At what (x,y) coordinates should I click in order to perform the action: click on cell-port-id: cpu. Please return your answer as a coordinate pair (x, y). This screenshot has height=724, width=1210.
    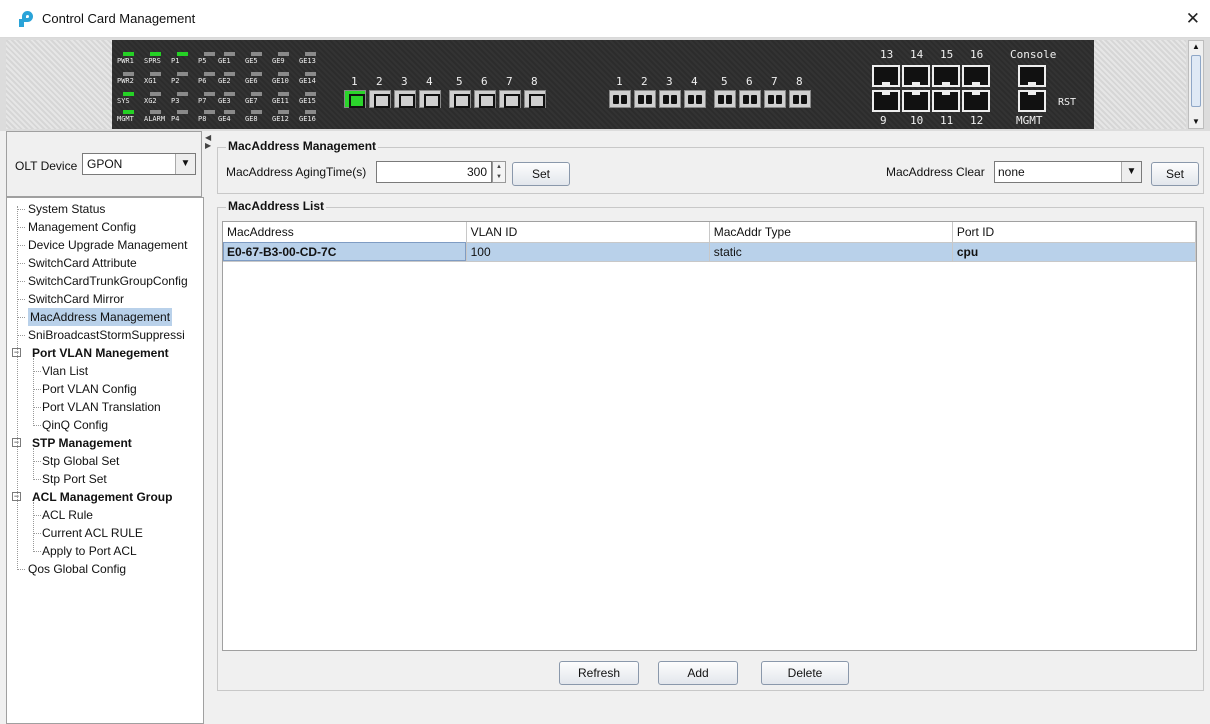
    Looking at the image, I should click on (1074, 252).